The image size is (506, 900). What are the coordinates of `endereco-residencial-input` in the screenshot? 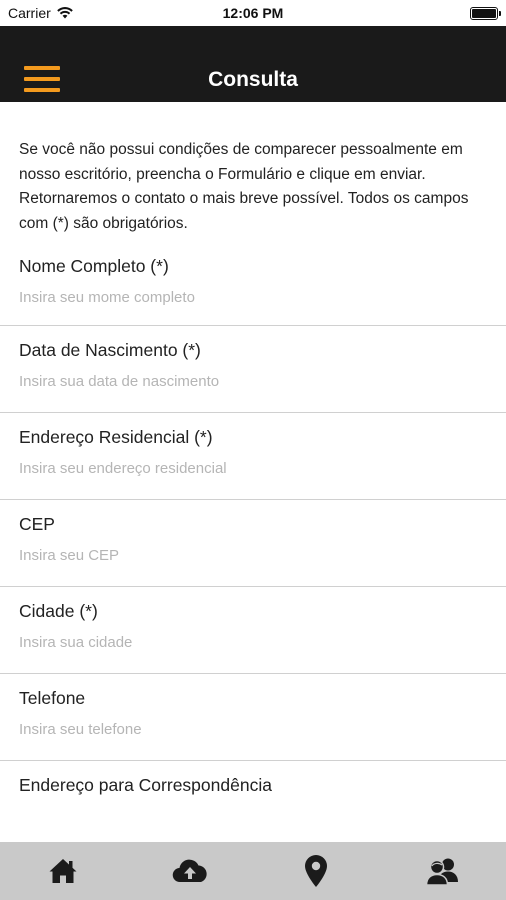 It's located at (254, 468).